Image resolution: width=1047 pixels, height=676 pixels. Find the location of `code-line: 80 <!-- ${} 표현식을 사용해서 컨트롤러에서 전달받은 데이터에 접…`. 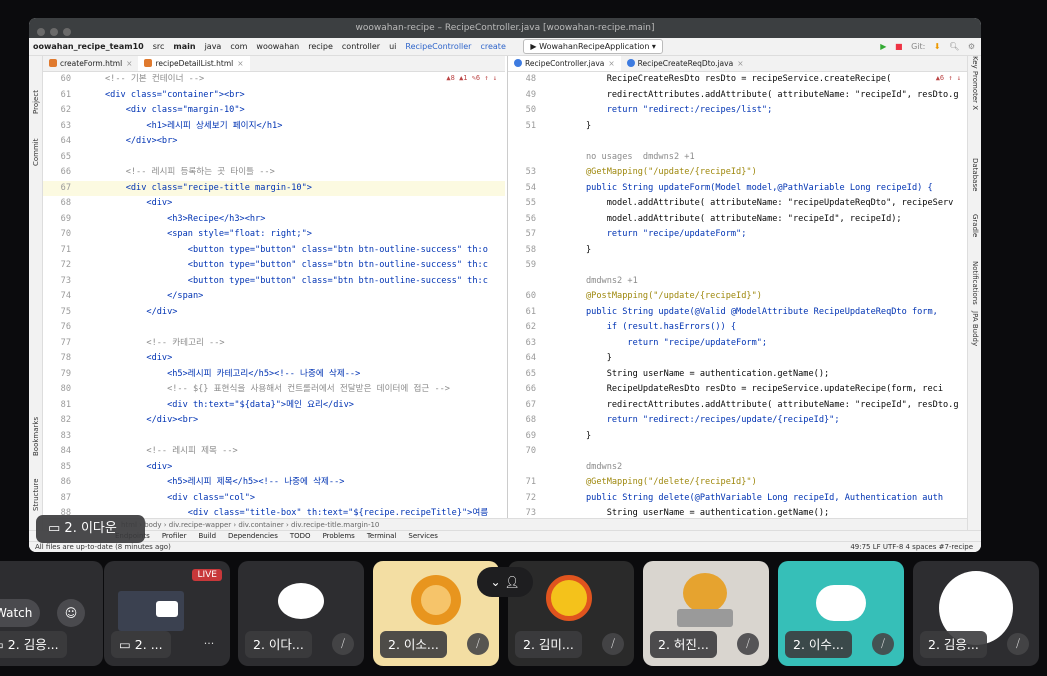

code-line: 80 <!-- ${} 표현식을 사용해서 컨트롤러에서 전달받은 데이터에 접… is located at coordinates (274, 390).